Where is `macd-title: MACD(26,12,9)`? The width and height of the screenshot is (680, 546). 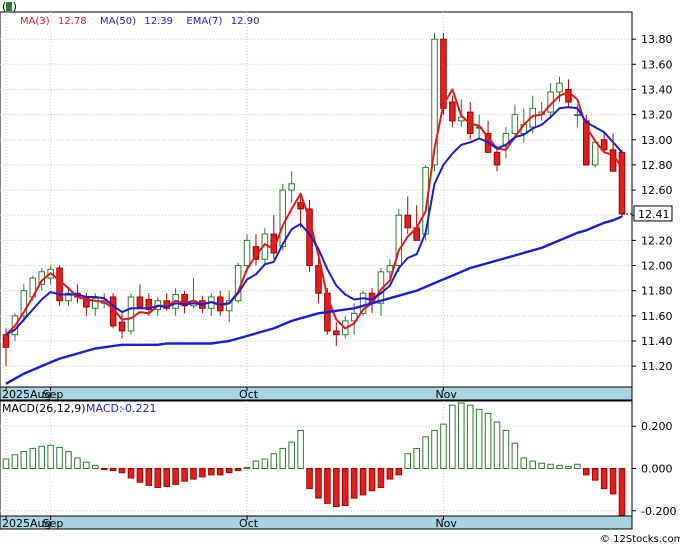
macd-title: MACD(26,12,9) is located at coordinates (44, 408).